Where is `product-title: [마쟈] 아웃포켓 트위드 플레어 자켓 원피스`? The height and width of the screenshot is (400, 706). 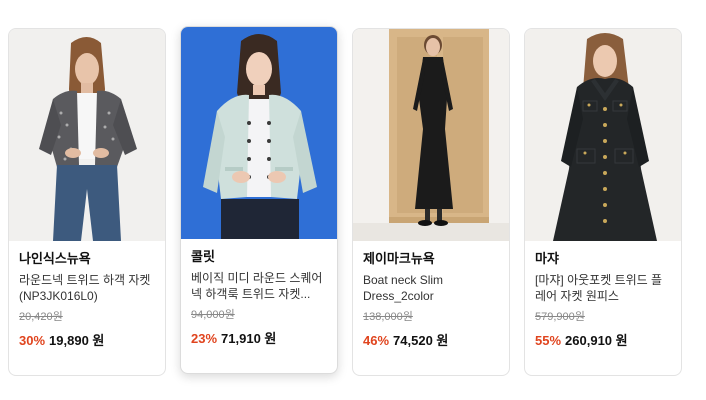
product-title: [마쟈] 아웃포켓 트위드 플레어 자켓 원피스 is located at coordinates (604, 288).